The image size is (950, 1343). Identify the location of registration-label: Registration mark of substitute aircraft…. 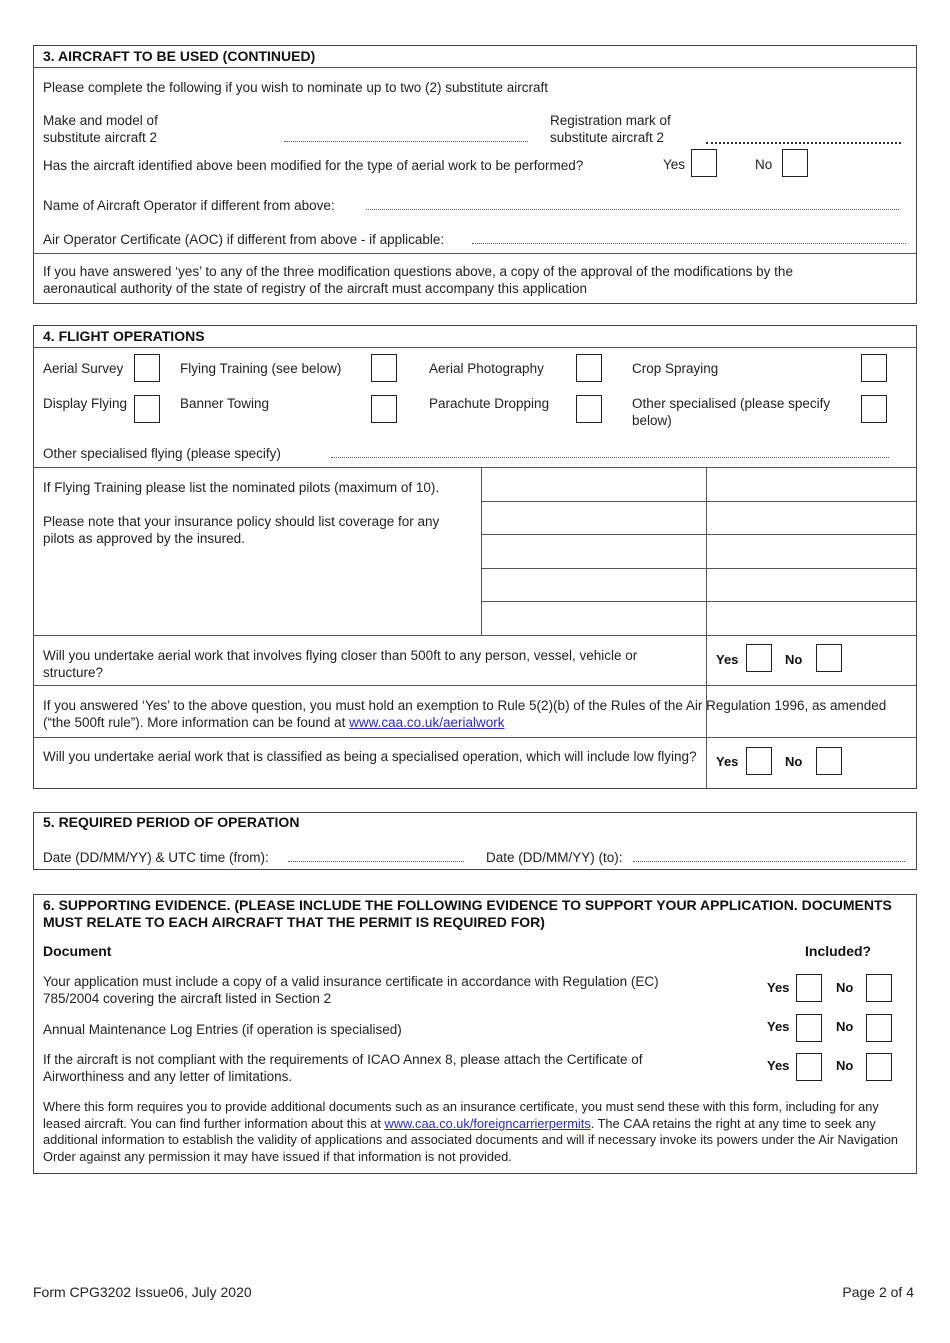
(610, 129).